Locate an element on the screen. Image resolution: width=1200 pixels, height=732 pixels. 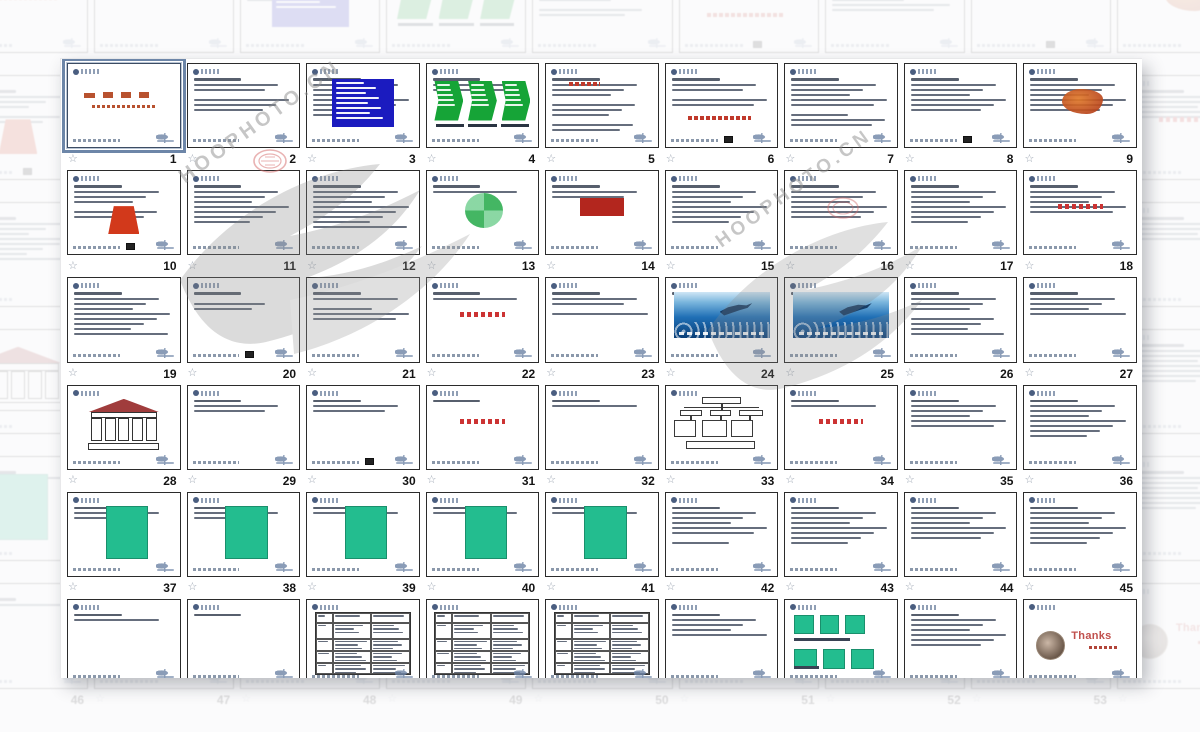
slide-cell: ☆ 23 is located at coordinates (602, 330).